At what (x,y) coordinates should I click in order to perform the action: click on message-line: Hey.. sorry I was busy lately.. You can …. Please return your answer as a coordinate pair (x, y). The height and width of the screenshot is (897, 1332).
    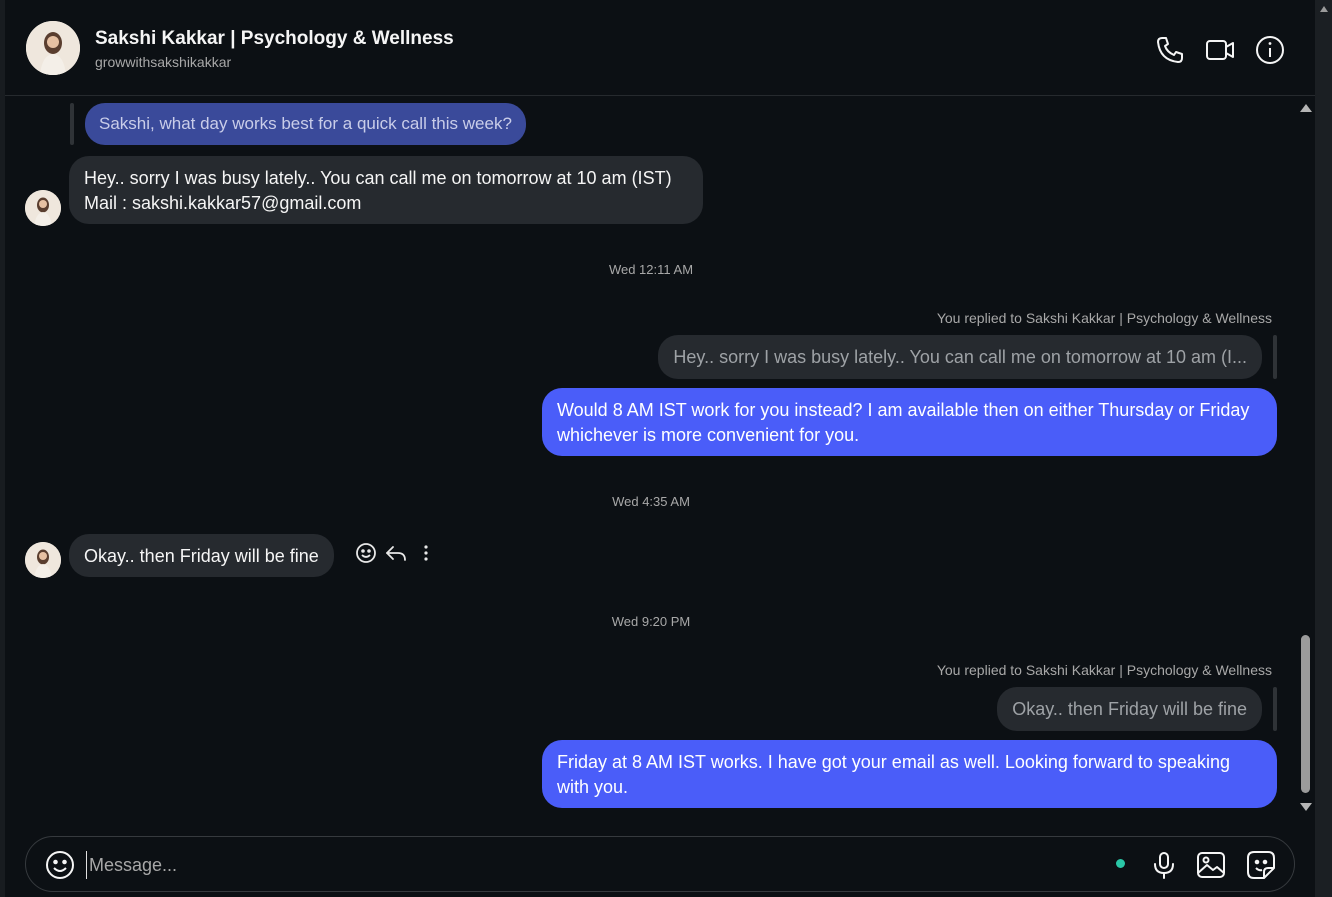
    Looking at the image, I should click on (378, 178).